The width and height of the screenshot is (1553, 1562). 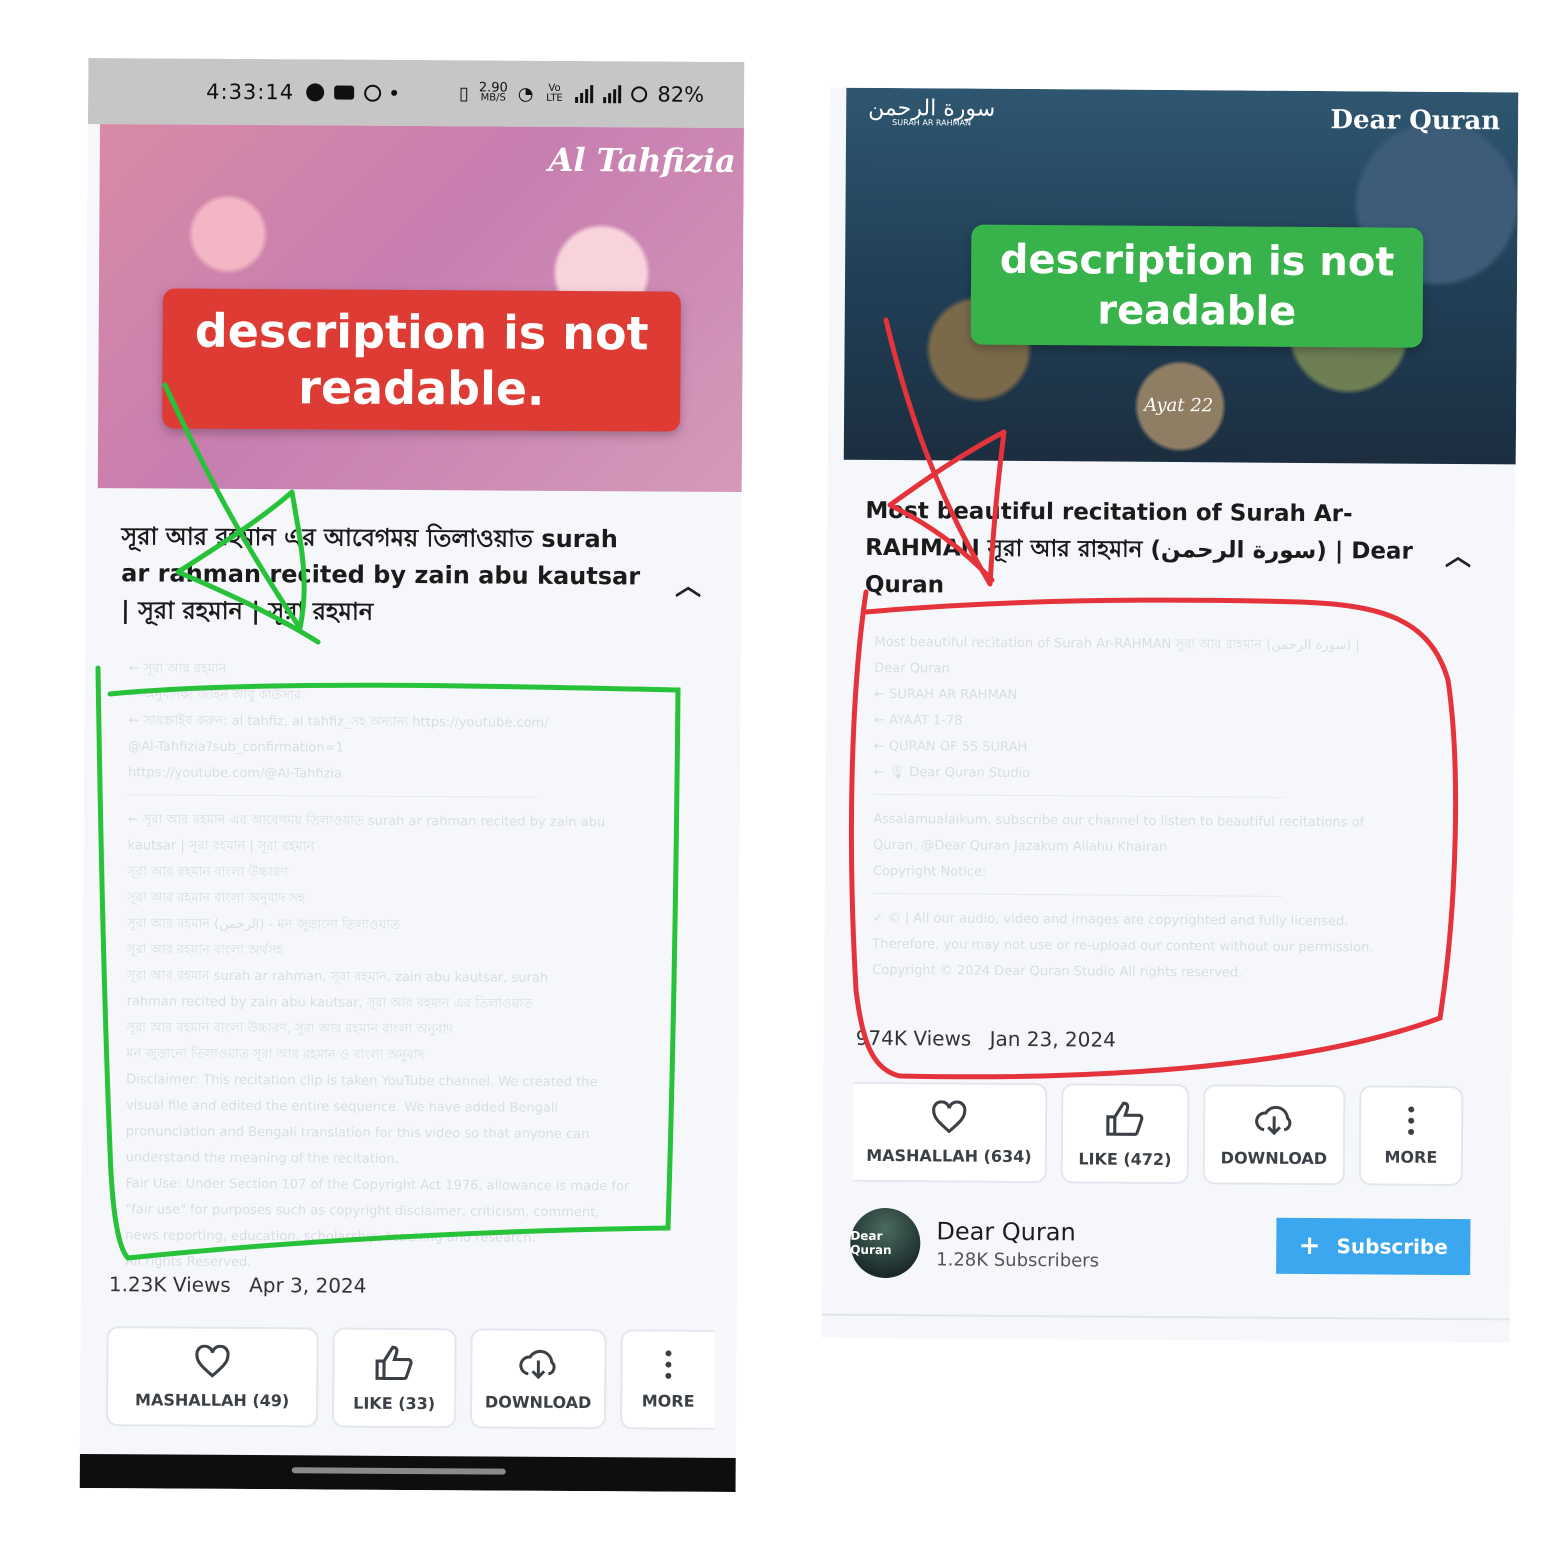 I want to click on subscriber-count: 1.28K Subscribers, so click(x=1018, y=1260).